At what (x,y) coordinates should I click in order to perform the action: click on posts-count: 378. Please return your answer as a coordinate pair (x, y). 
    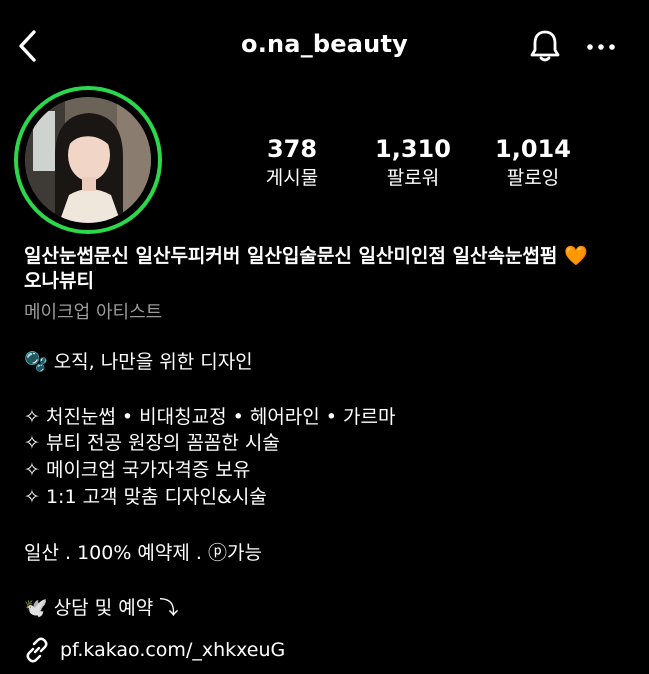
    Looking at the image, I should click on (292, 149).